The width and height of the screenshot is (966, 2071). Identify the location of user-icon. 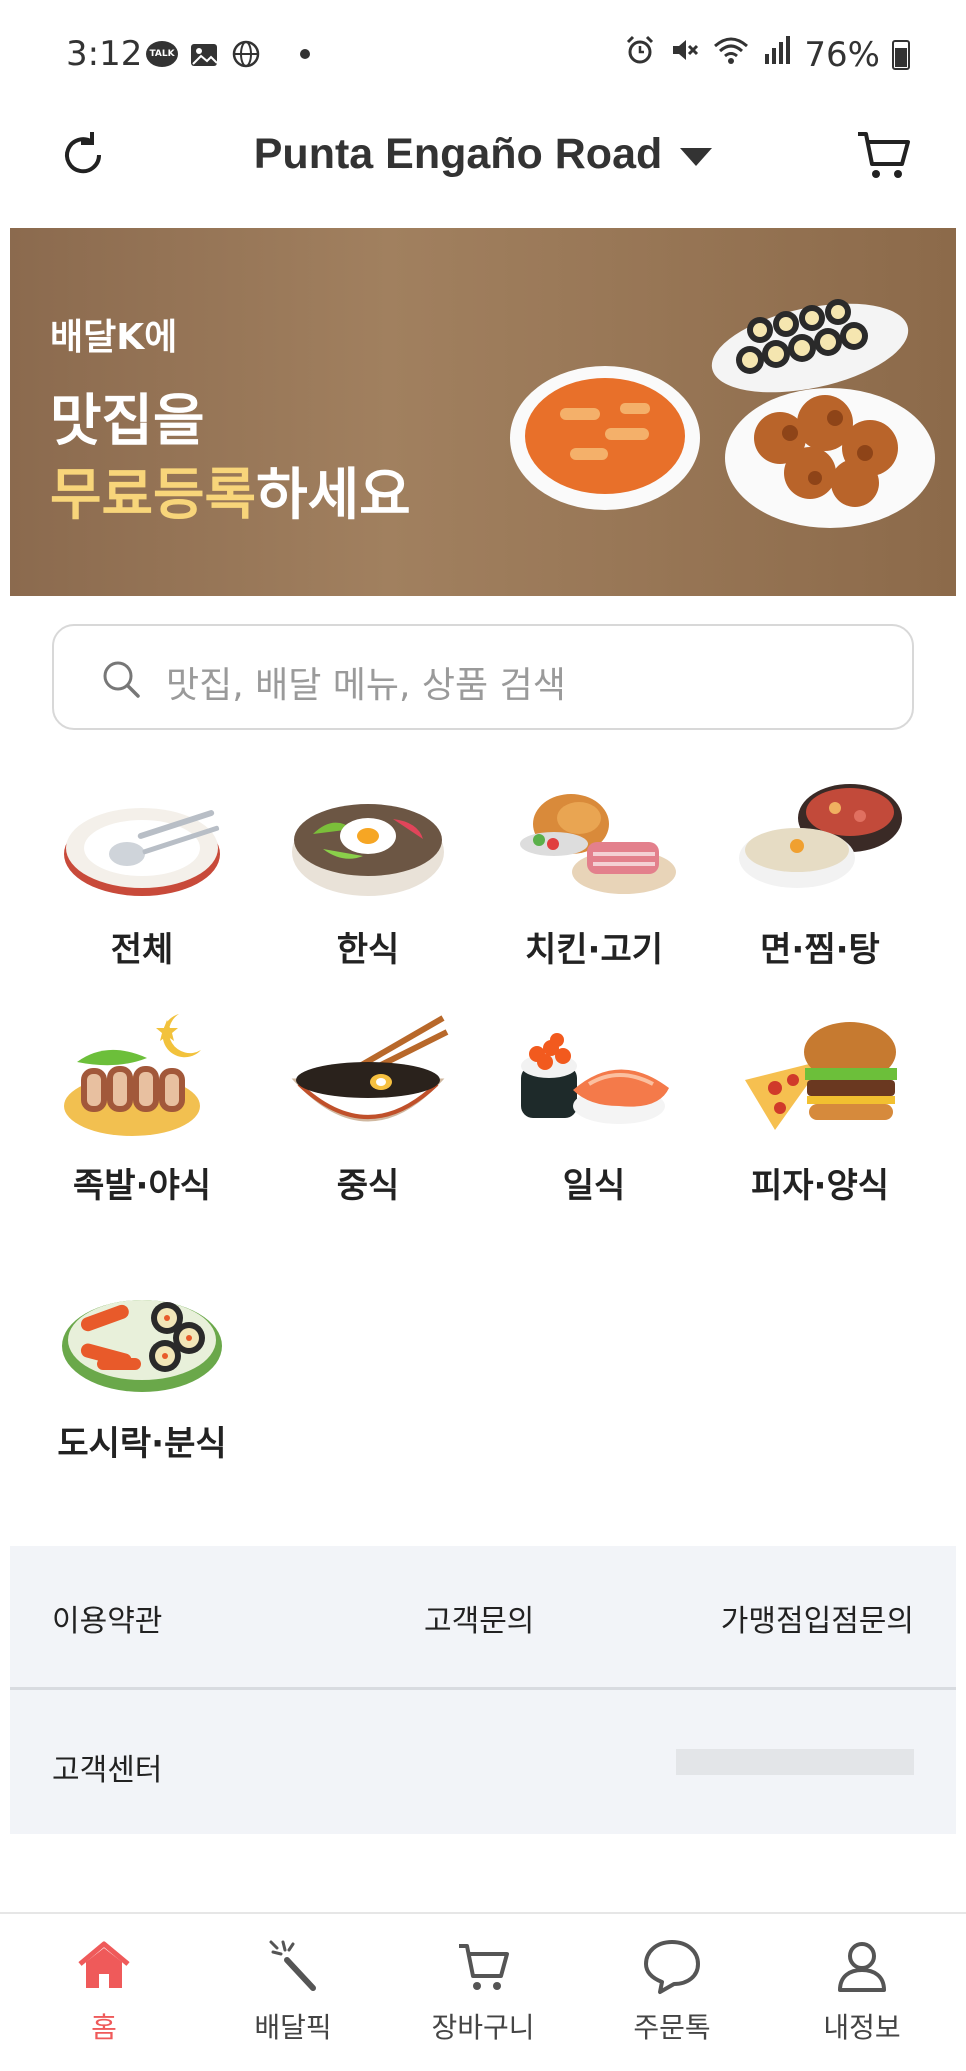
(862, 1967).